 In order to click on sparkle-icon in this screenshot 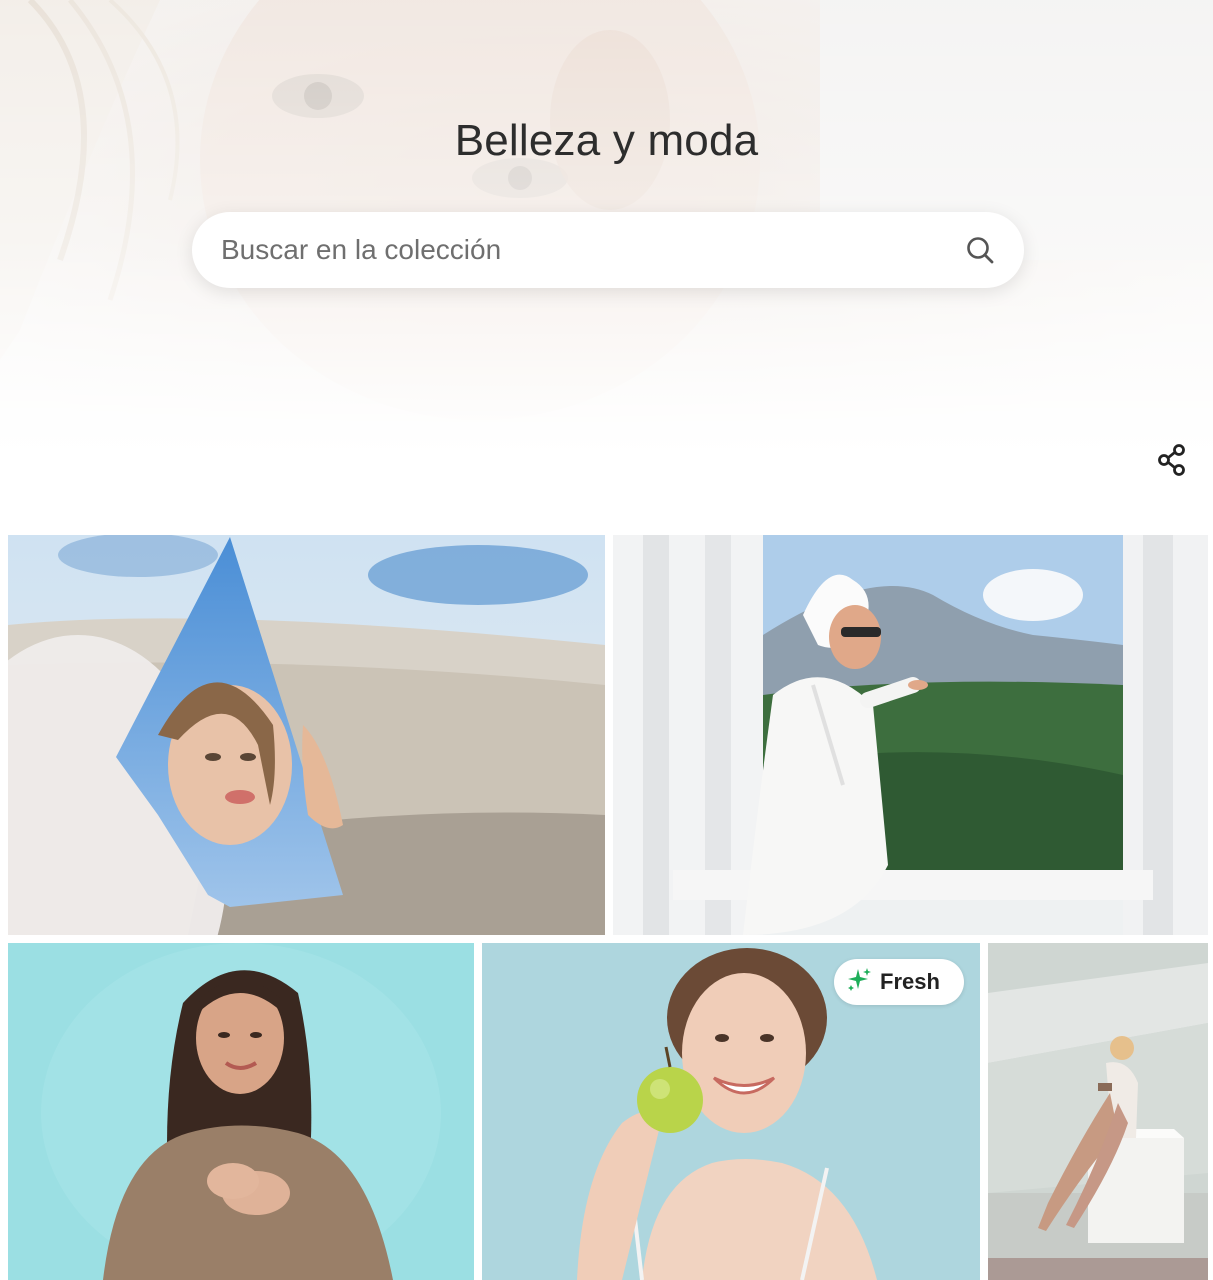, I will do `click(859, 982)`.